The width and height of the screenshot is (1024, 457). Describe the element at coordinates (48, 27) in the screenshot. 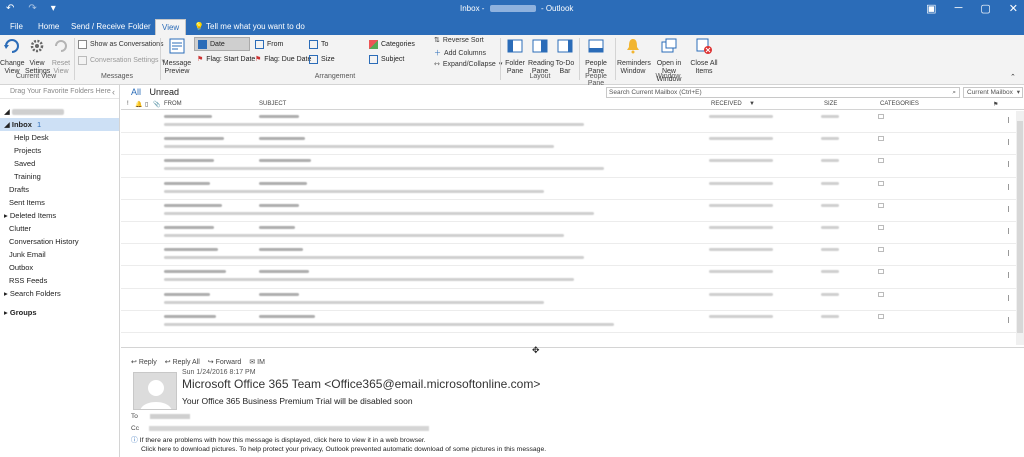

I see `tab-home: Home` at that location.